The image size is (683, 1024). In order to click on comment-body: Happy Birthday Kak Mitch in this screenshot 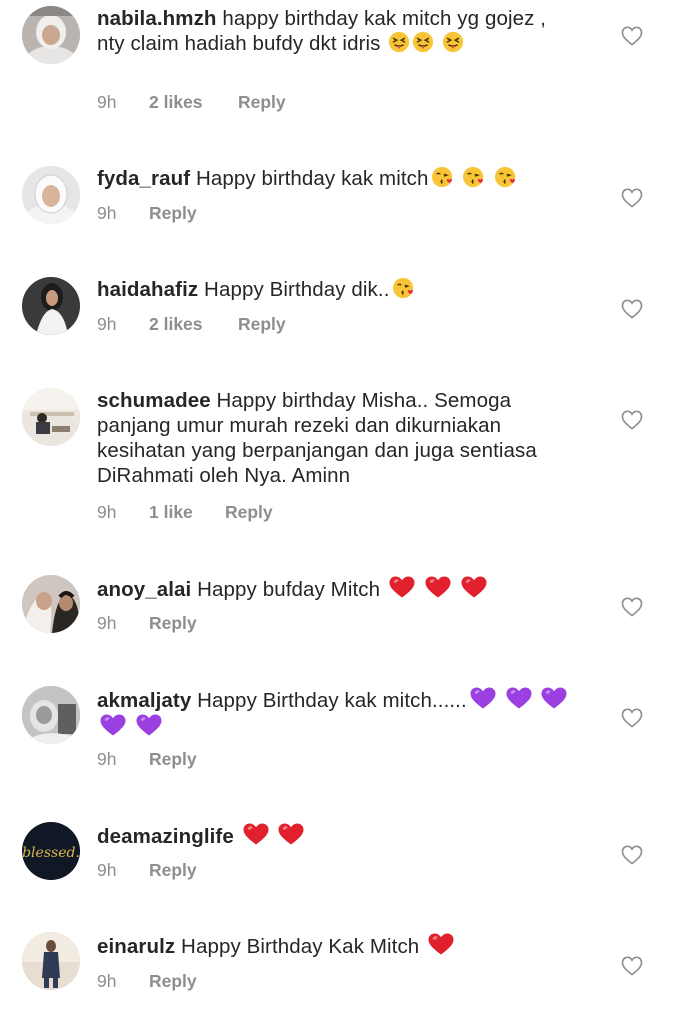, I will do `click(300, 946)`.